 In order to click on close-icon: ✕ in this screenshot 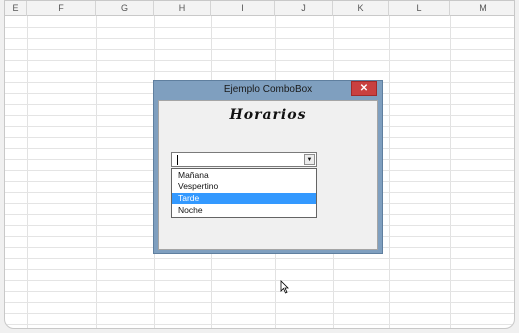, I will do `click(364, 88)`.